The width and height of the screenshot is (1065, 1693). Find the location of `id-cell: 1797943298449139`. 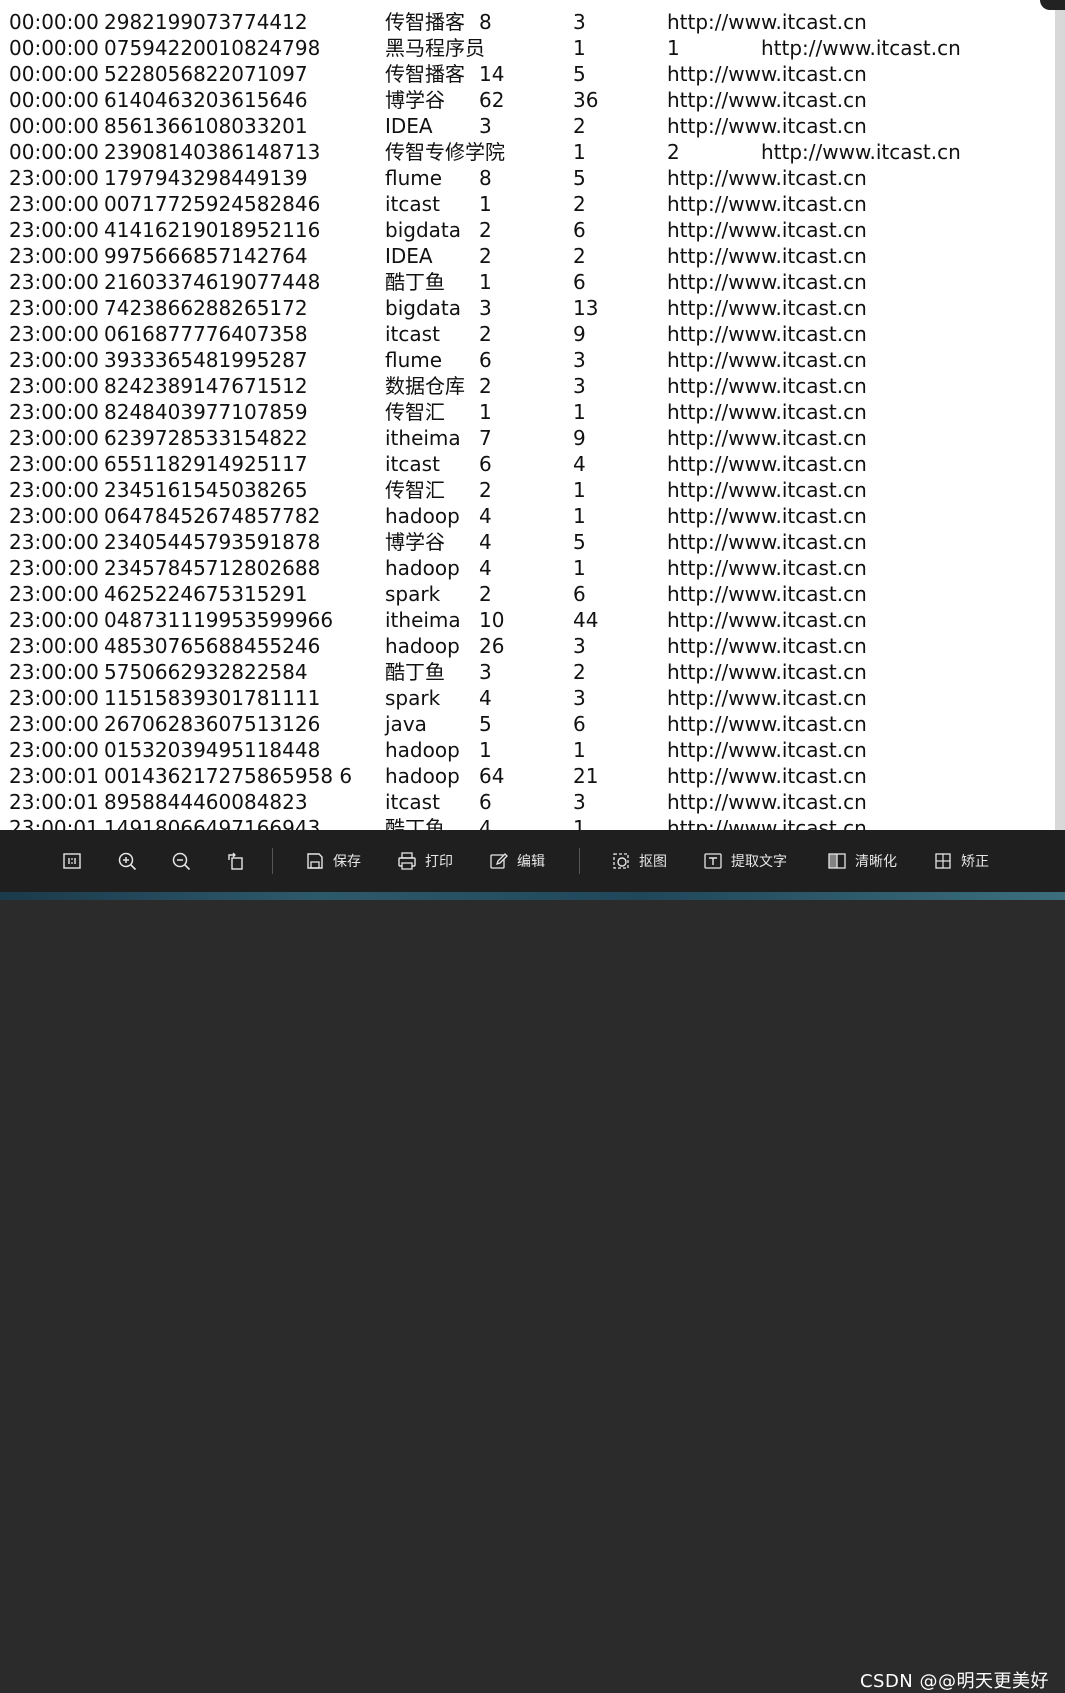

id-cell: 1797943298449139 is located at coordinates (206, 178).